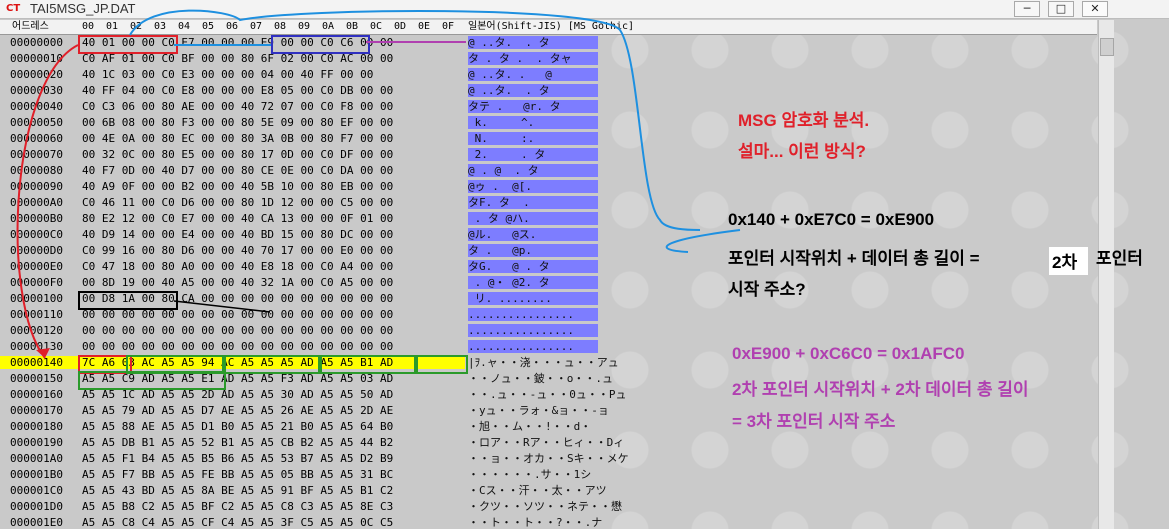 The width and height of the screenshot is (1169, 529). Describe the element at coordinates (767, 289) in the screenshot. I see `equation-1-desc-2: 시작 주소?` at that location.